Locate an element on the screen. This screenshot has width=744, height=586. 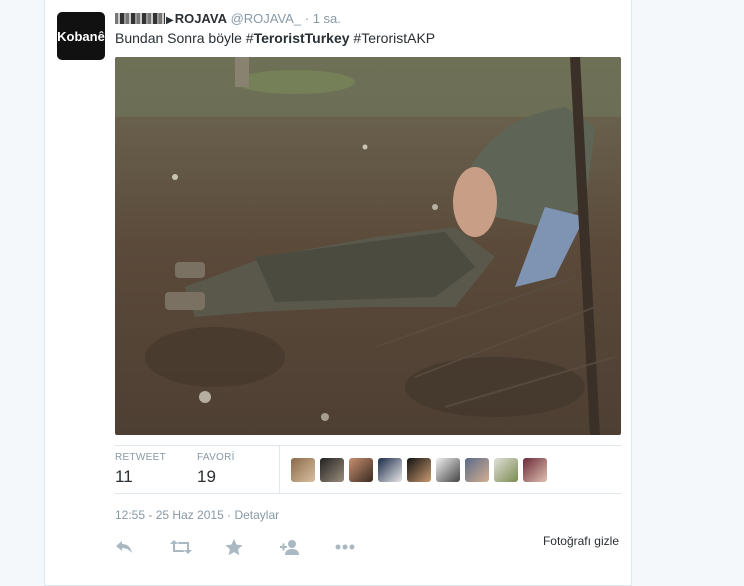
tweet-stats: RETWEET 11 FAVORİ 19 is located at coordinates (368, 469).